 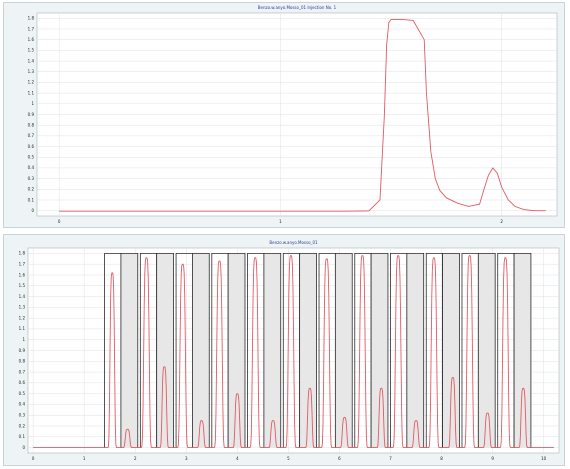 I want to click on x-tick-label: 3, so click(x=186, y=458).